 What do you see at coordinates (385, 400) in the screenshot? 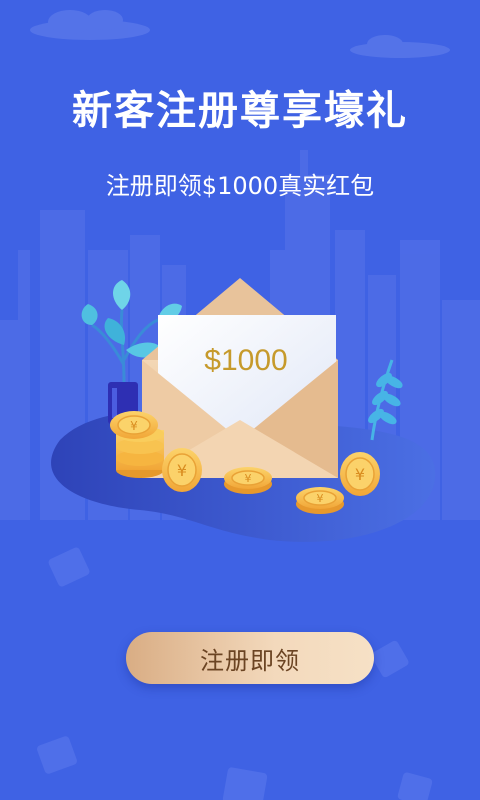
I see `fern-icon` at bounding box center [385, 400].